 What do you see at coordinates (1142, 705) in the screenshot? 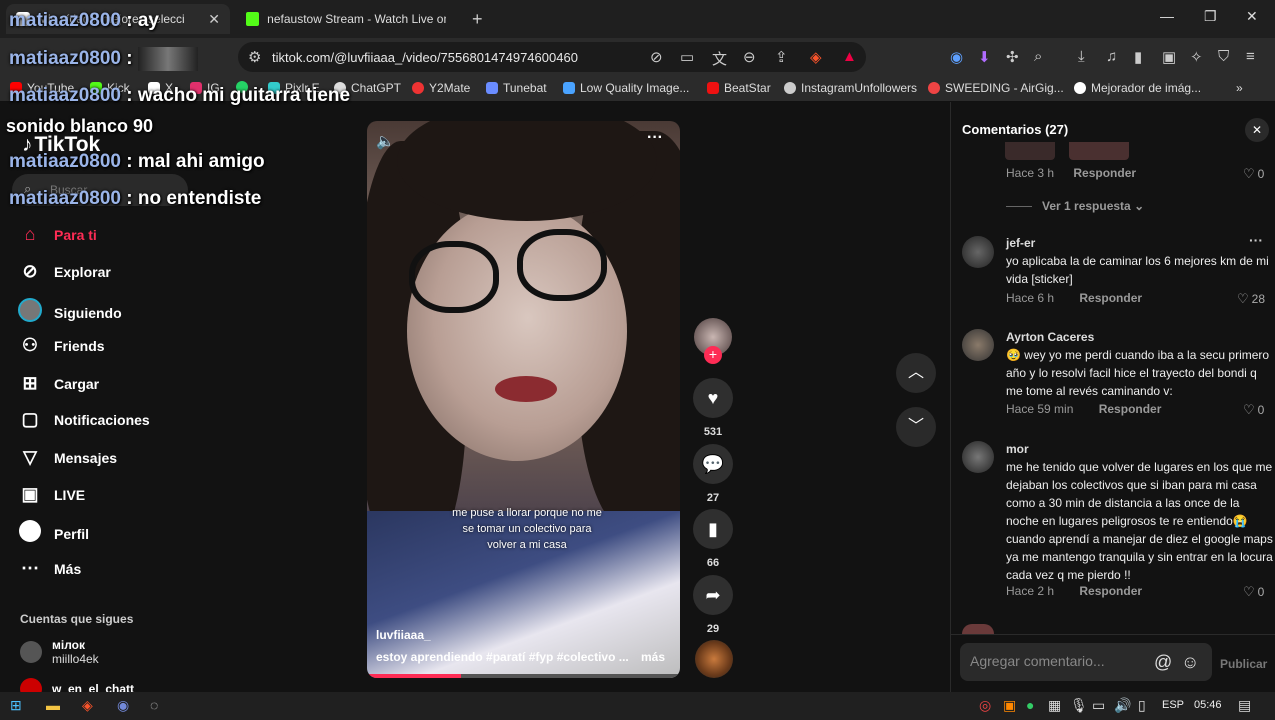
I see `battery-icon: ▯` at bounding box center [1142, 705].